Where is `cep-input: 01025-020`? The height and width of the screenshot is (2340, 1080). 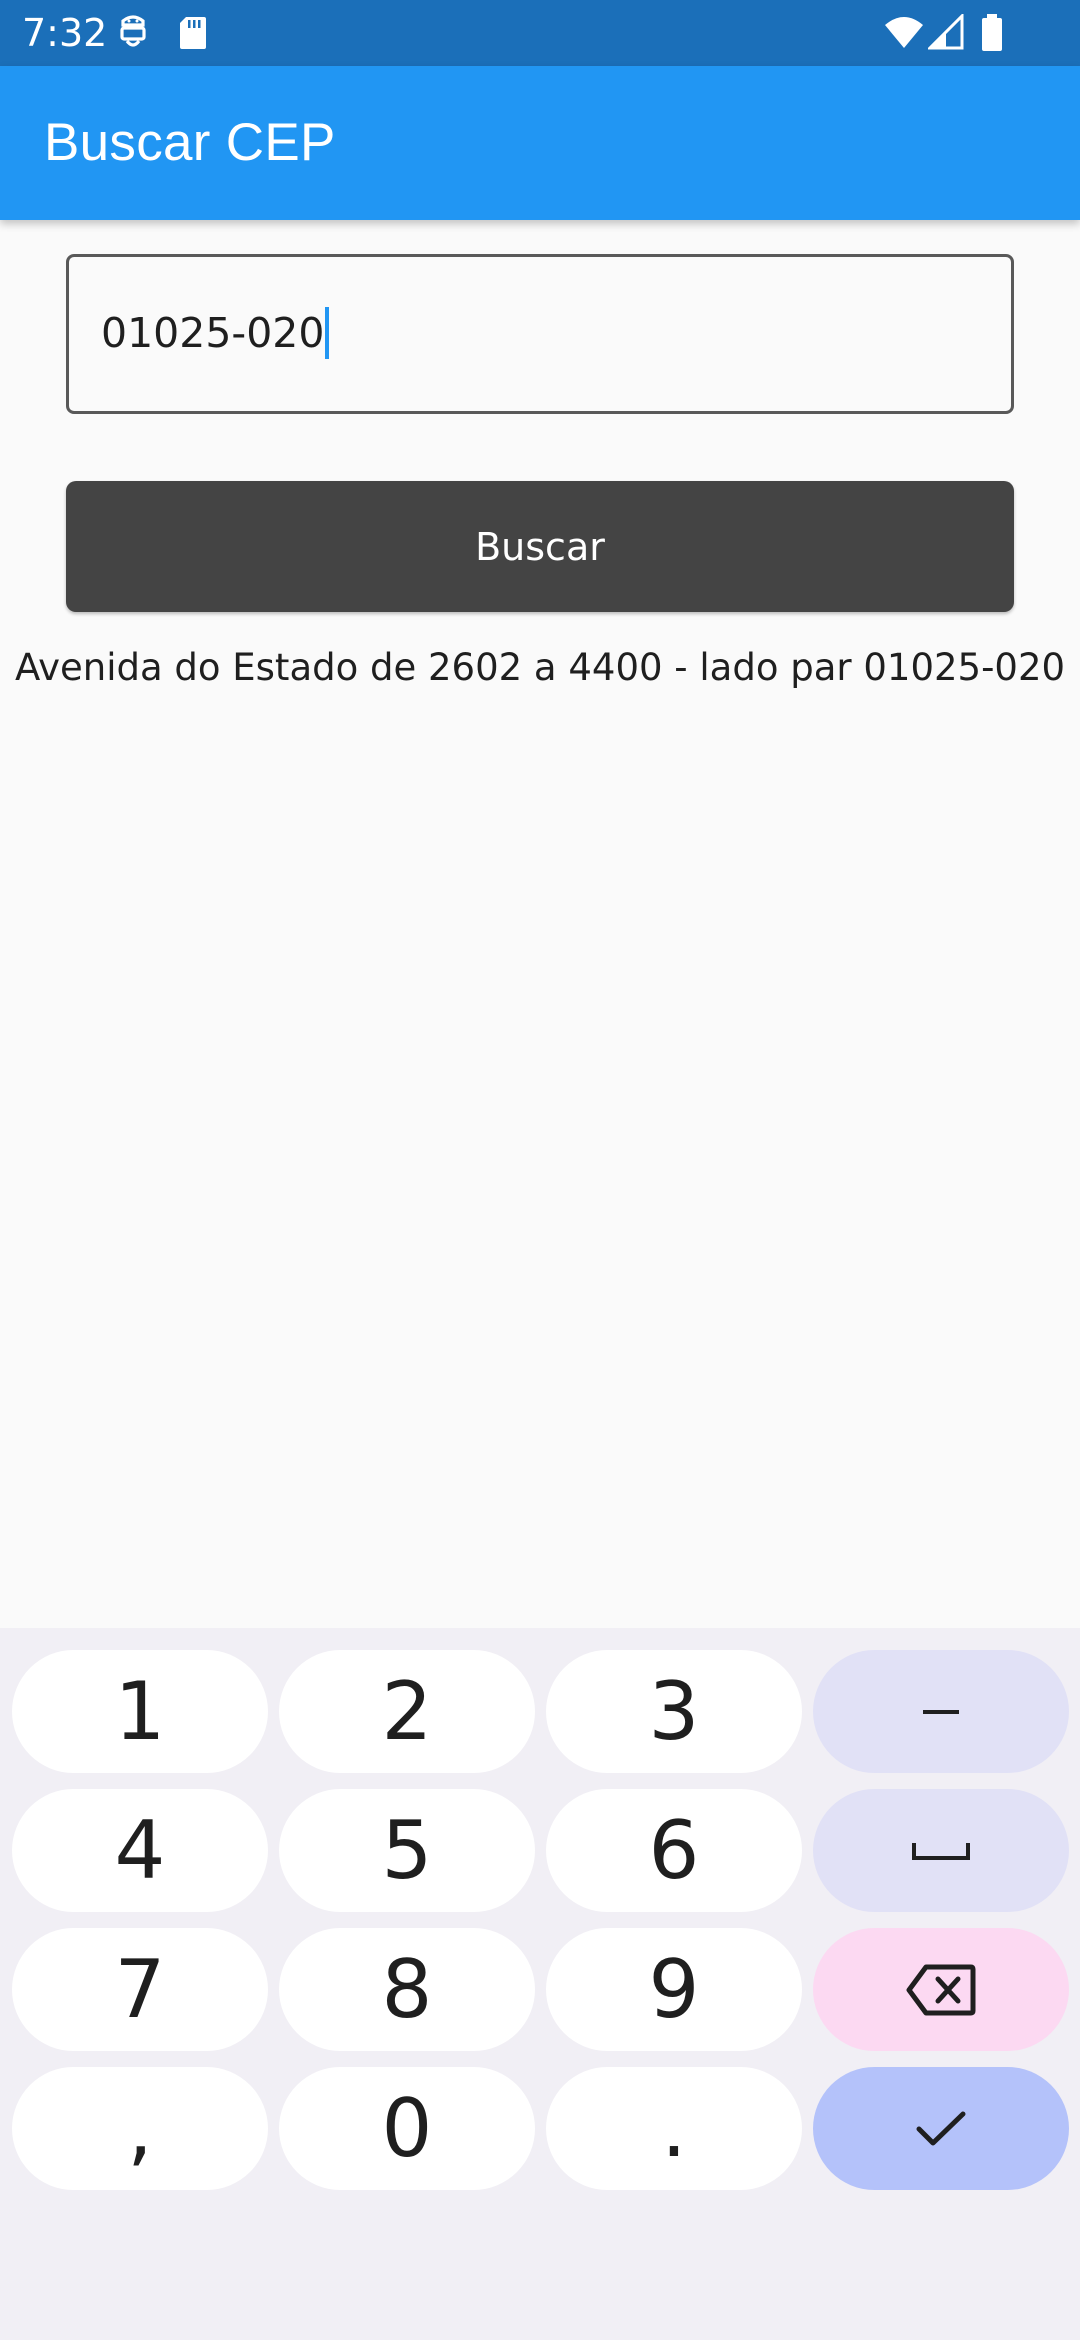
cep-input: 01025-020 is located at coordinates (540, 334).